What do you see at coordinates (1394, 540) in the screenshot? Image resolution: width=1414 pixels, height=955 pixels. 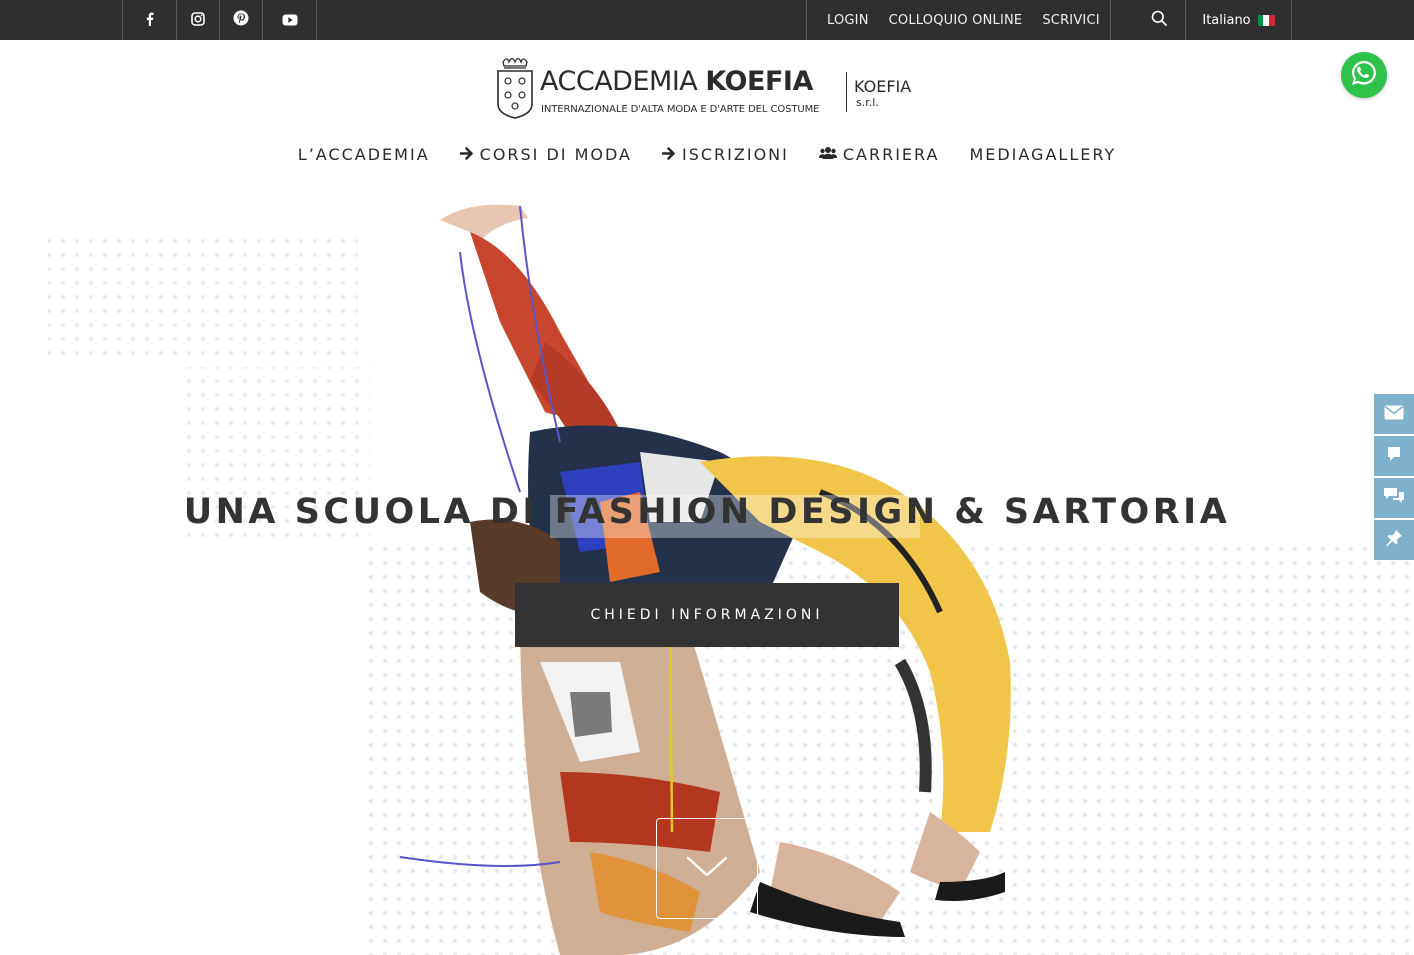 I see `pin-icon` at bounding box center [1394, 540].